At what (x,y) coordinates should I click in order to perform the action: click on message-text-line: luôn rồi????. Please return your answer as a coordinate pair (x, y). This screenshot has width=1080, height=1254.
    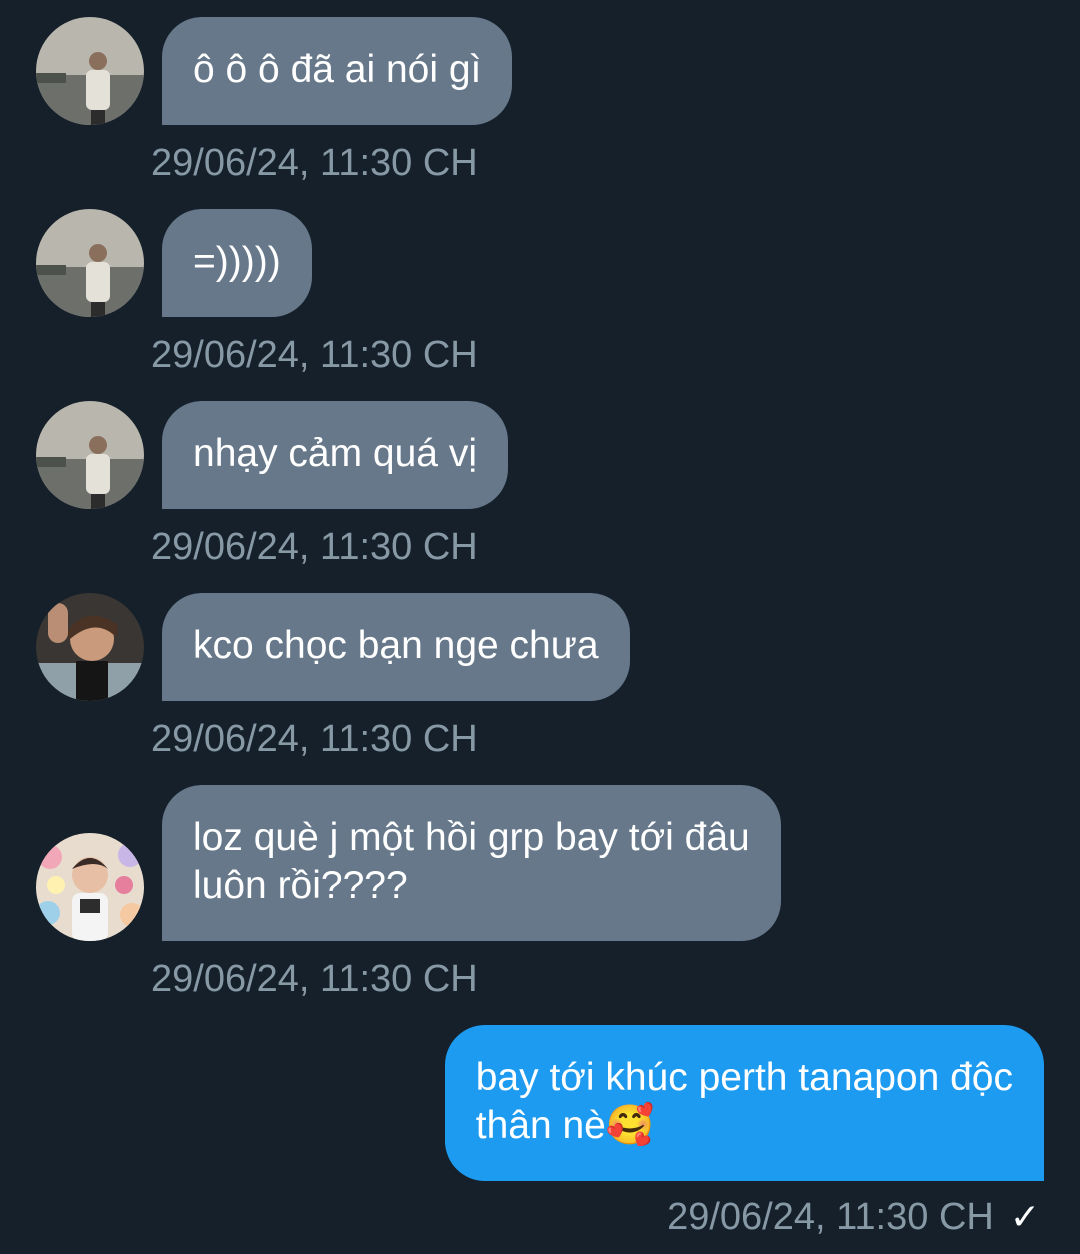
    Looking at the image, I should click on (300, 885).